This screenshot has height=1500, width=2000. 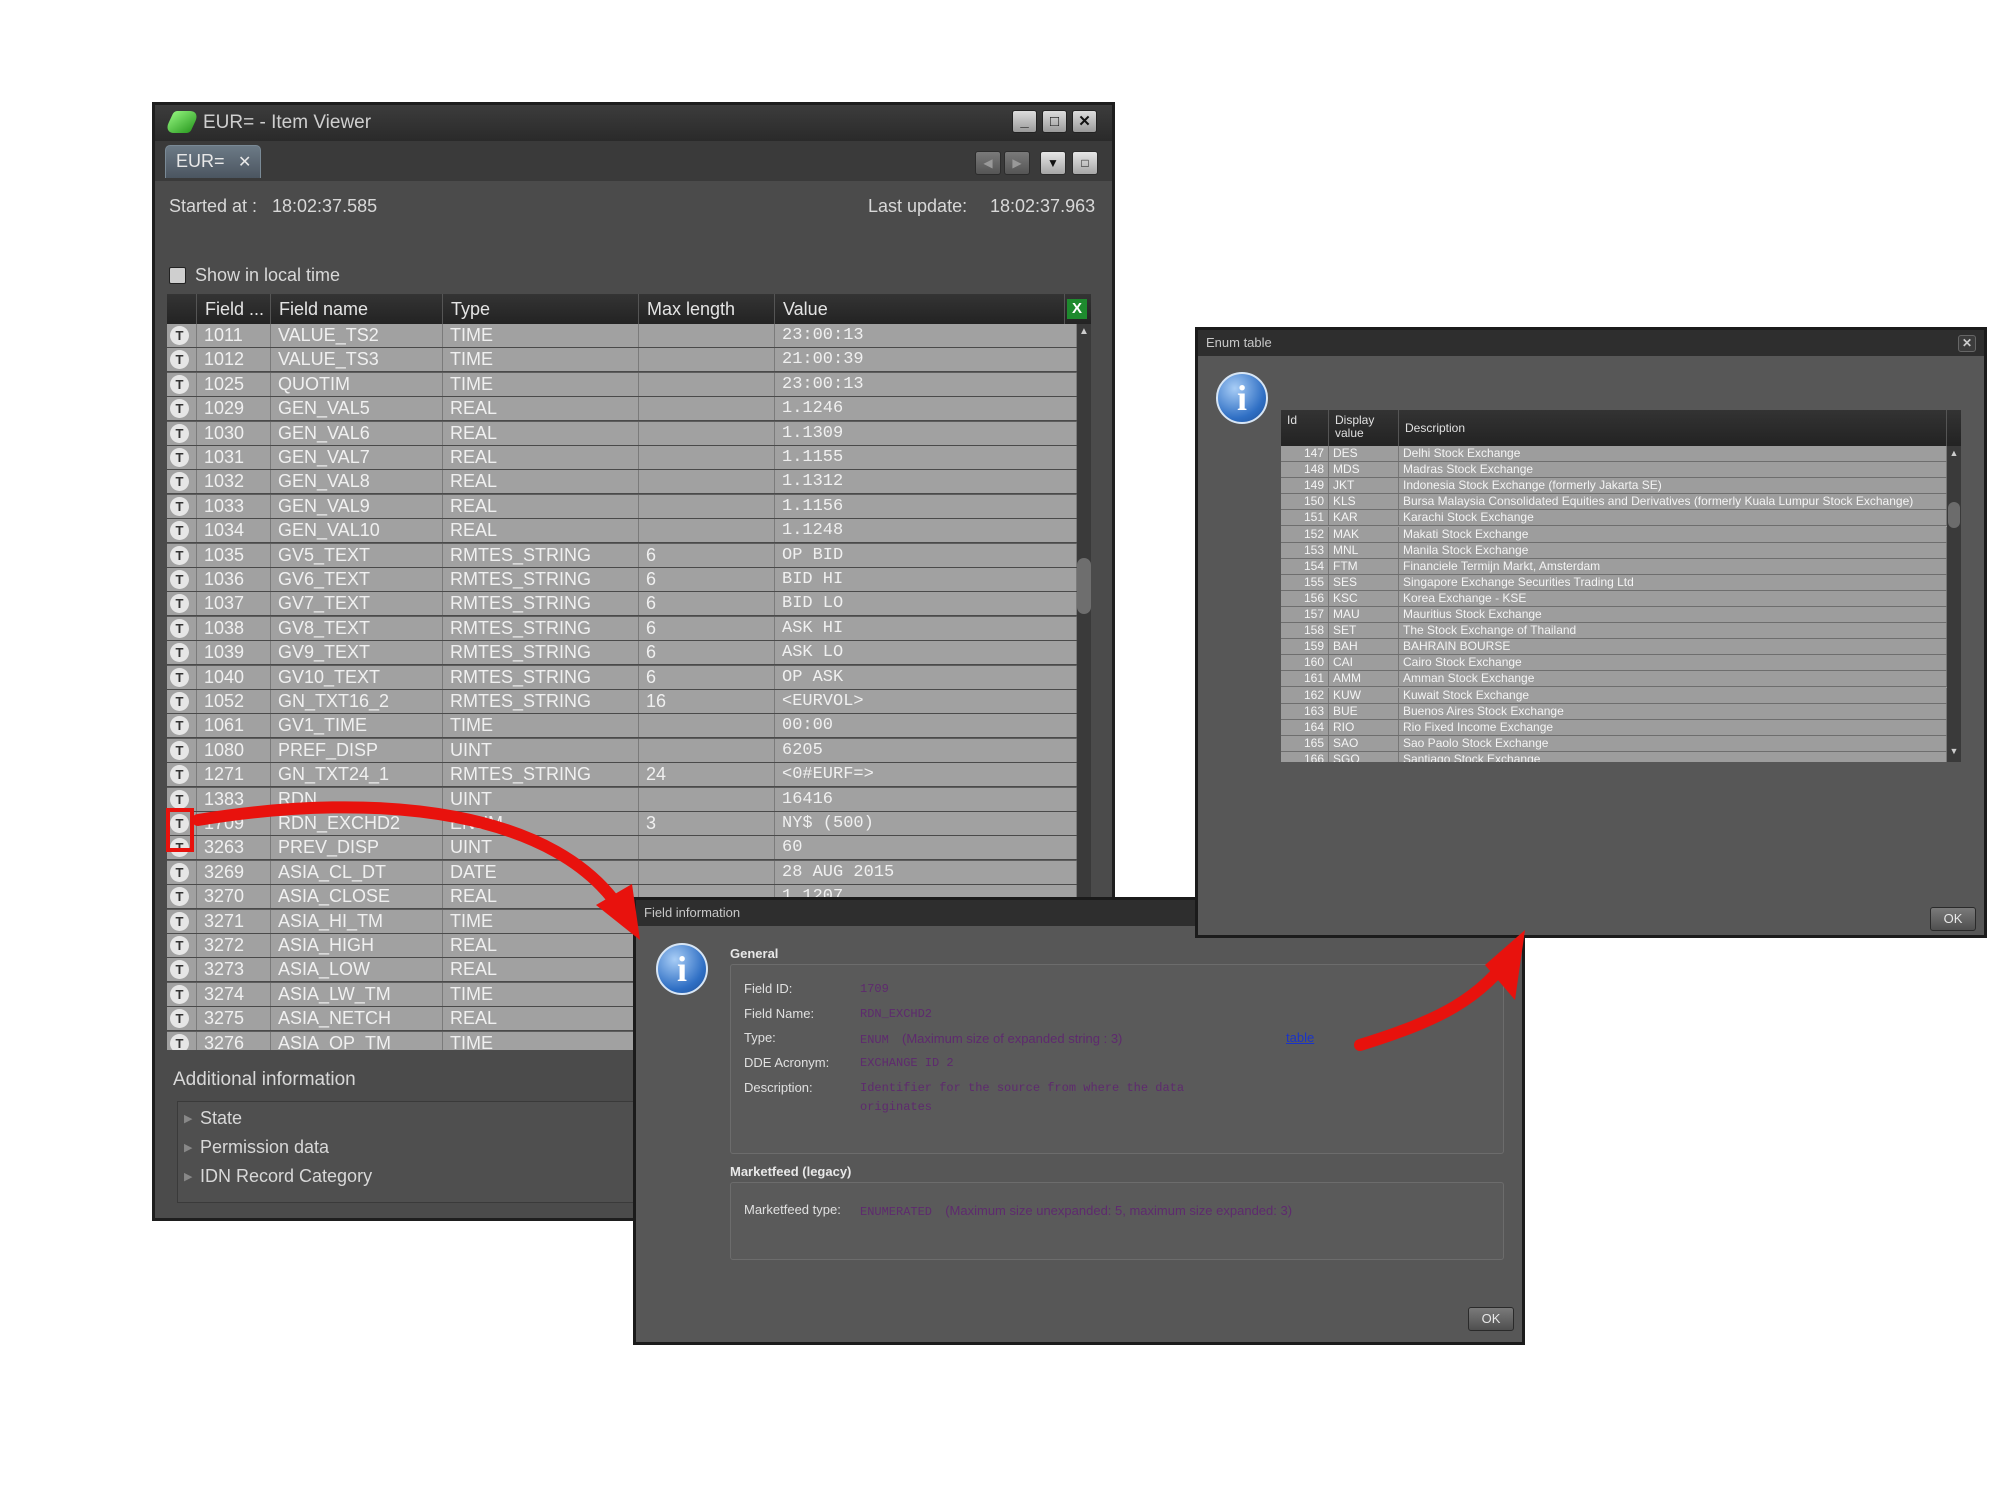 What do you see at coordinates (1614, 711) in the screenshot?
I see `enum-row: 163 BUE Buenos Aires Stock Exchange` at bounding box center [1614, 711].